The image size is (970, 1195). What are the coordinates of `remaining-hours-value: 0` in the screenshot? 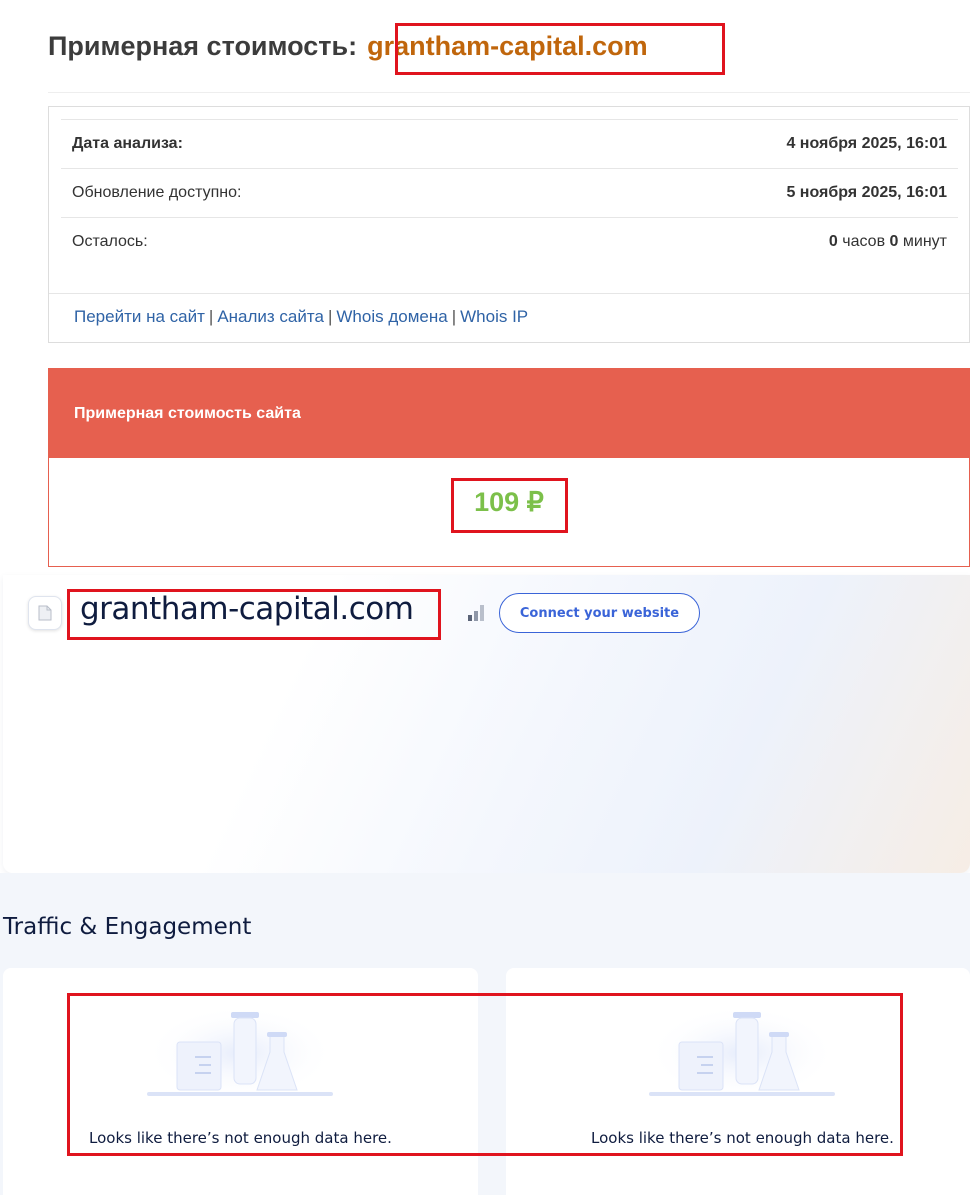 It's located at (833, 241).